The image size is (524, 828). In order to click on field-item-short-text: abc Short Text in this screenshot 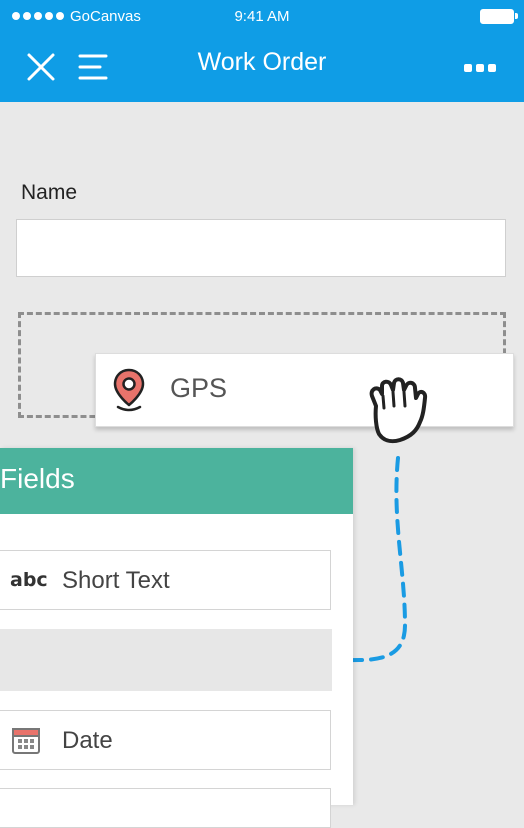, I will do `click(165, 580)`.